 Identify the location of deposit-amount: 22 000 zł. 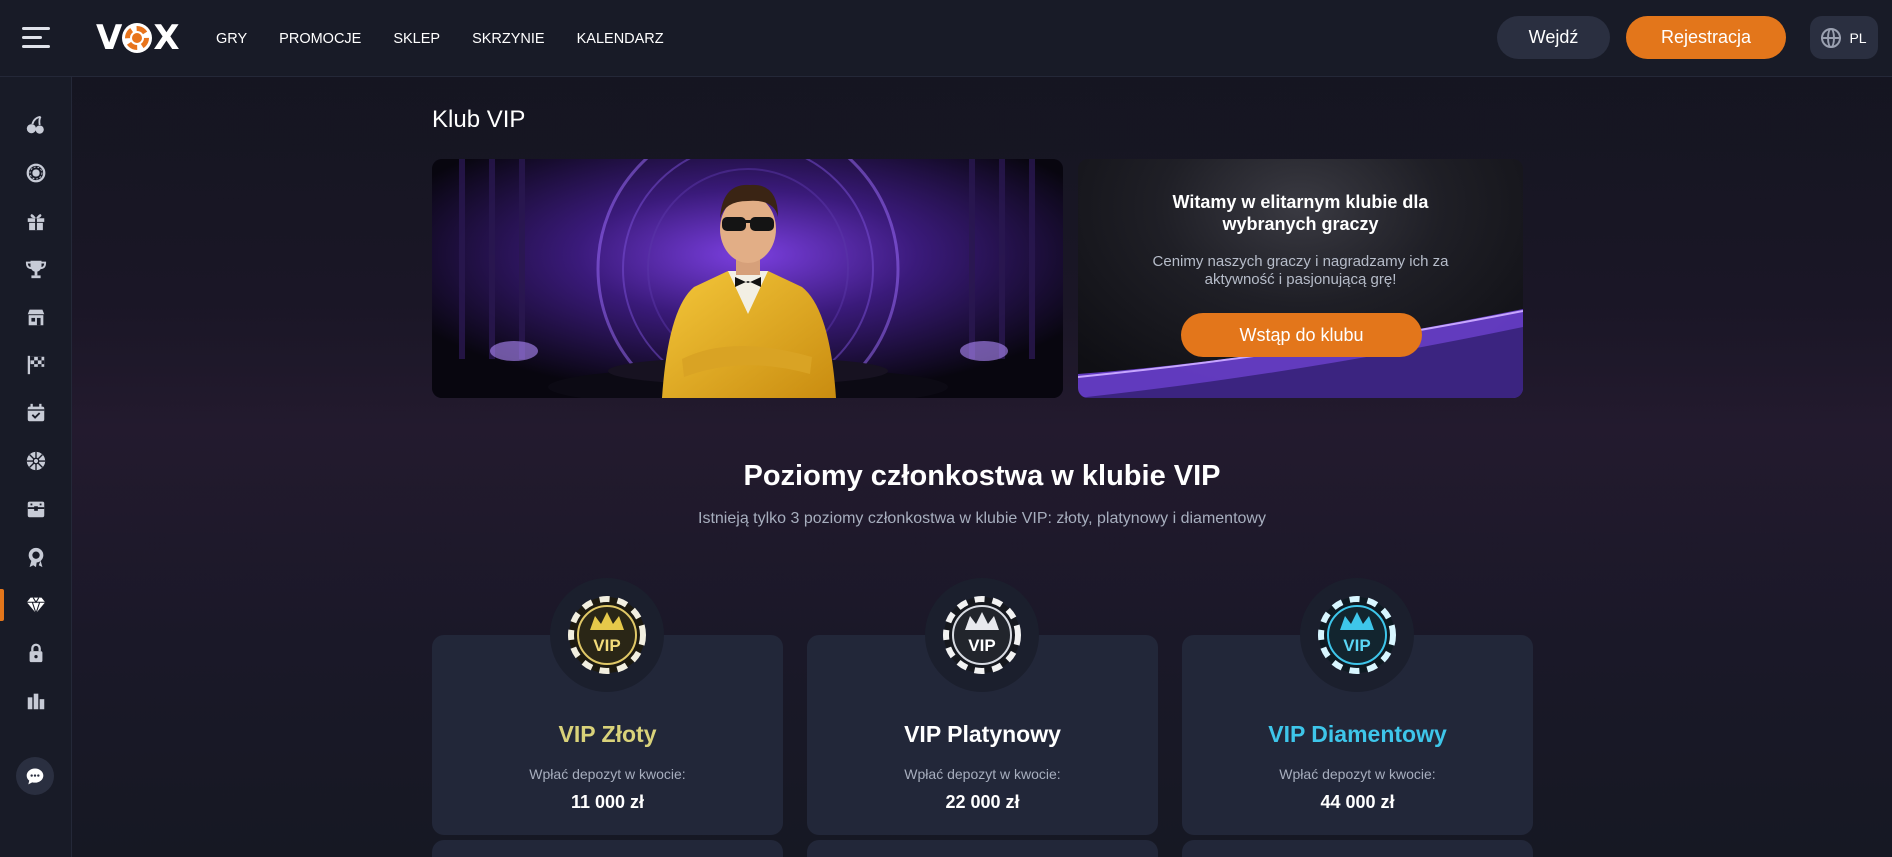
(982, 802).